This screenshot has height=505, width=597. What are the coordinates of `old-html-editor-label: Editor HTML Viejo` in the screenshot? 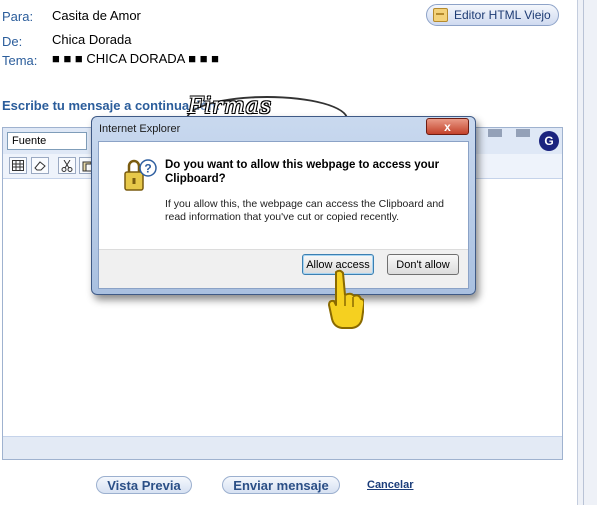 It's located at (502, 15).